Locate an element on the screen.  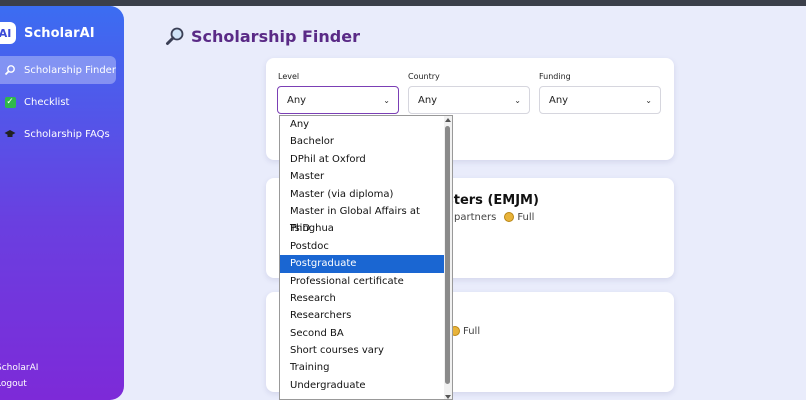
result-meta: partners Full is located at coordinates (494, 217).